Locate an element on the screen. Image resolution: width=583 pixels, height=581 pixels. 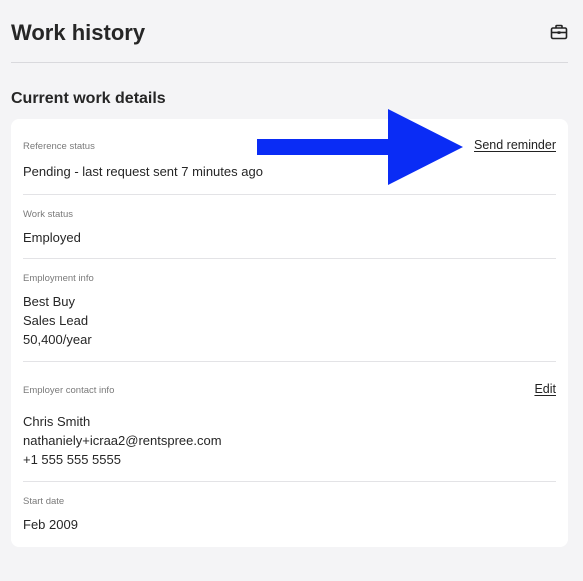
page-title: Work history is located at coordinates (78, 32).